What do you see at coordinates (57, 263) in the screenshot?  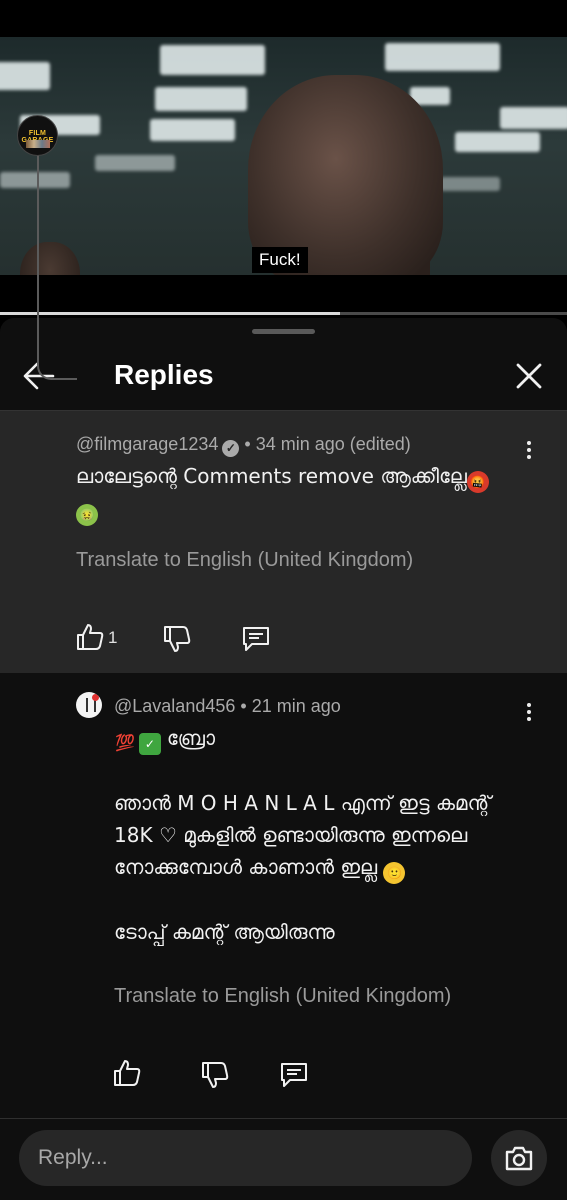 I see `thread-connector-line` at bounding box center [57, 263].